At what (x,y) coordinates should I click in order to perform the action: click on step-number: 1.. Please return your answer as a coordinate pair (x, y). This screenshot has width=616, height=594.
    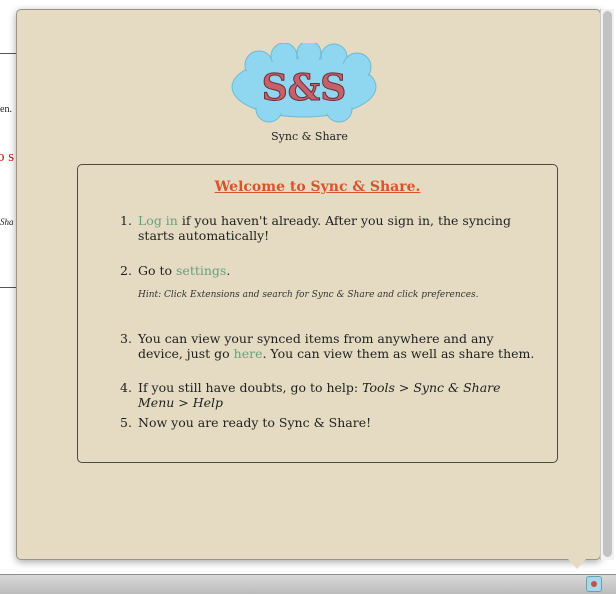
    Looking at the image, I should click on (126, 220).